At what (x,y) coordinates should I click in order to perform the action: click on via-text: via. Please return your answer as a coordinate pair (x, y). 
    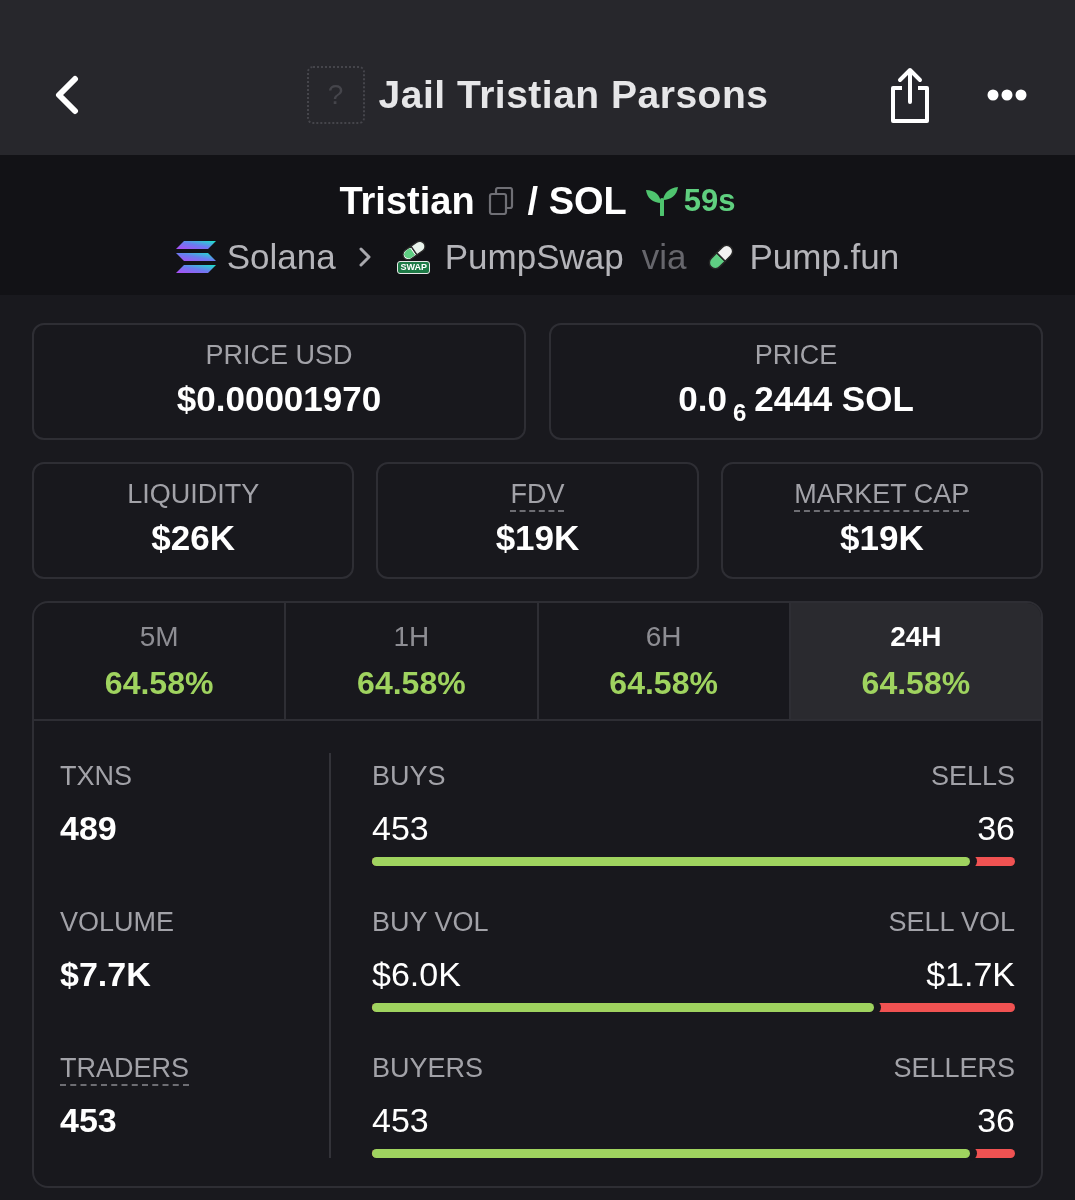
    Looking at the image, I should click on (664, 257).